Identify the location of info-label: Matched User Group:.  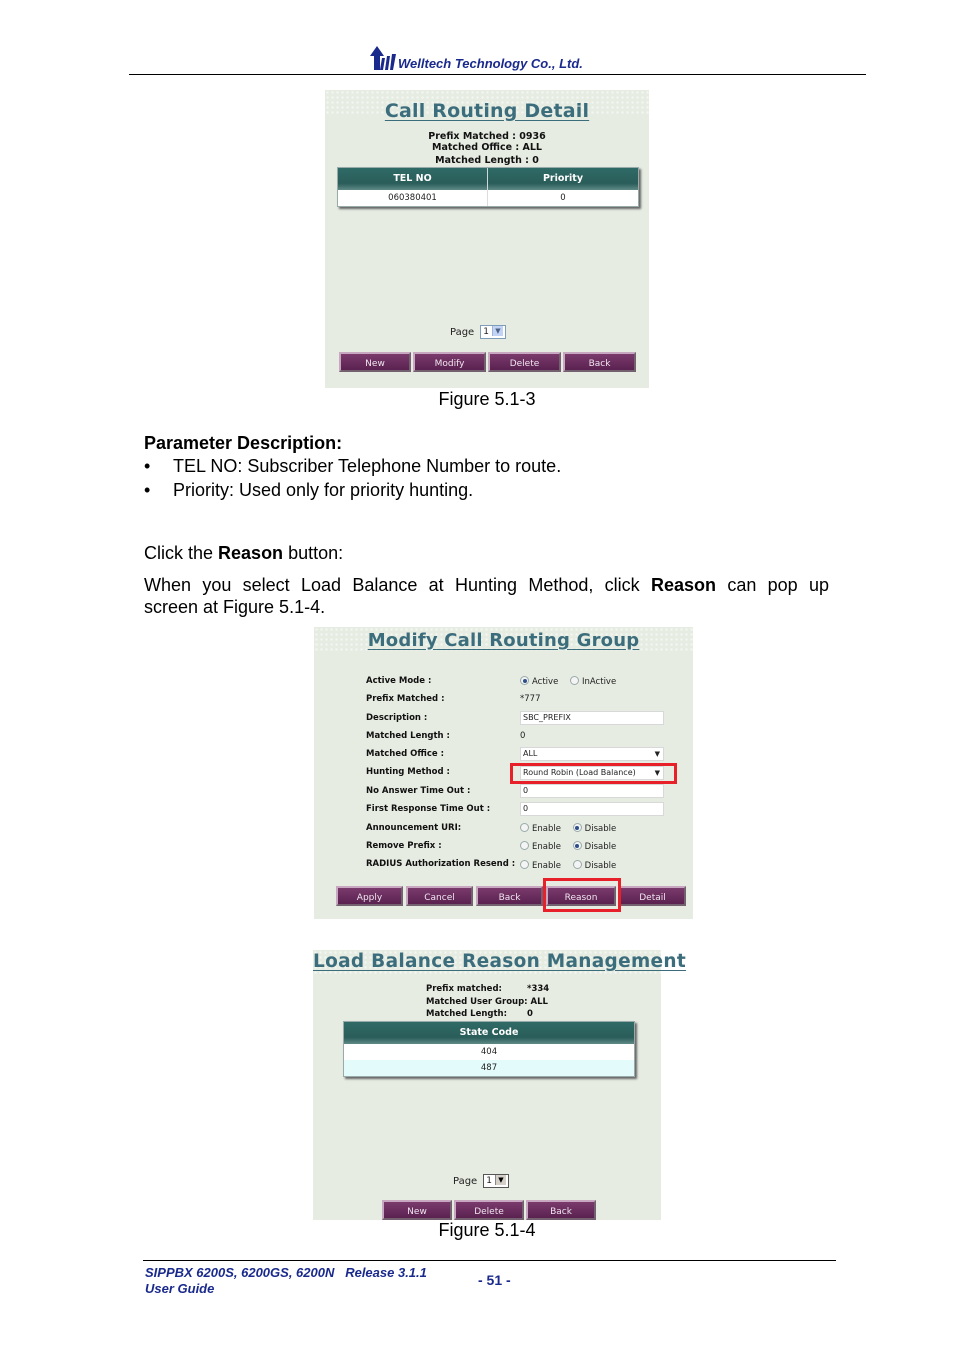
(477, 1001).